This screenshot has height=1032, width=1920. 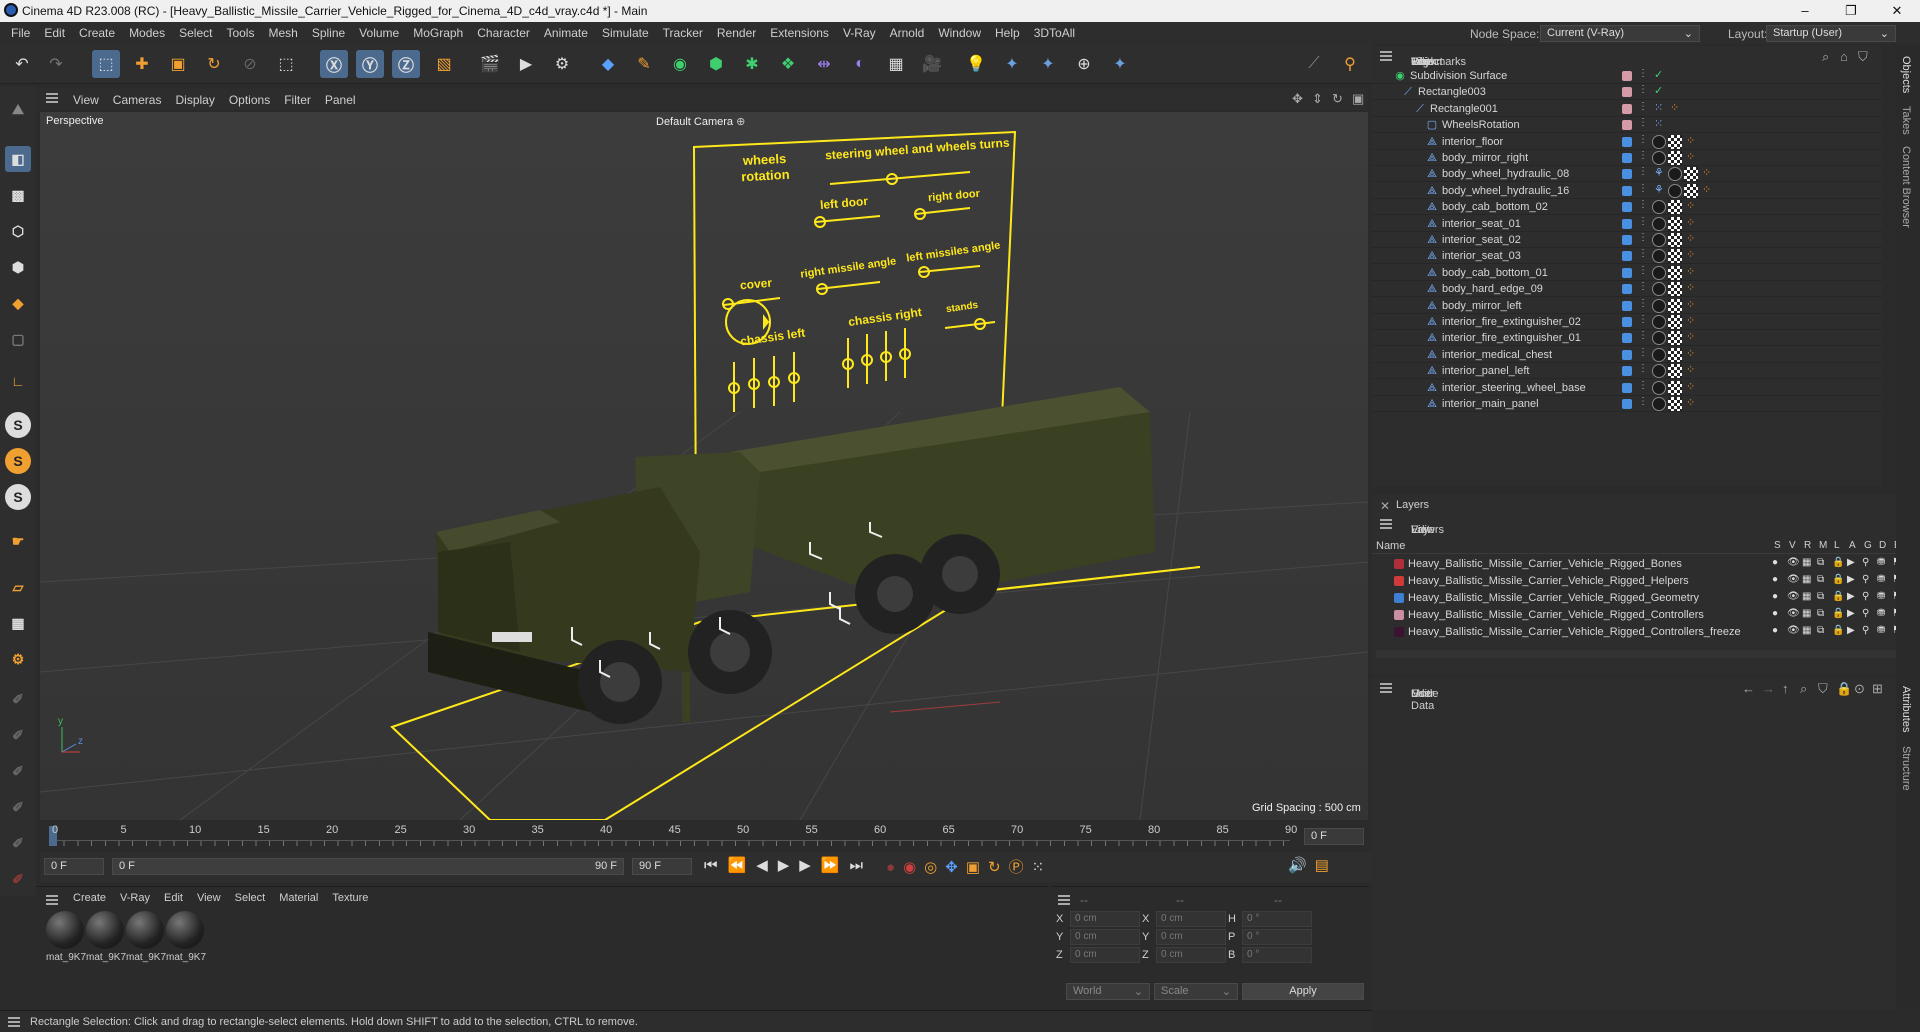 I want to click on object-row: ⟁ interior_medical_chest ⋮ ⁘, so click(x=1627, y=355).